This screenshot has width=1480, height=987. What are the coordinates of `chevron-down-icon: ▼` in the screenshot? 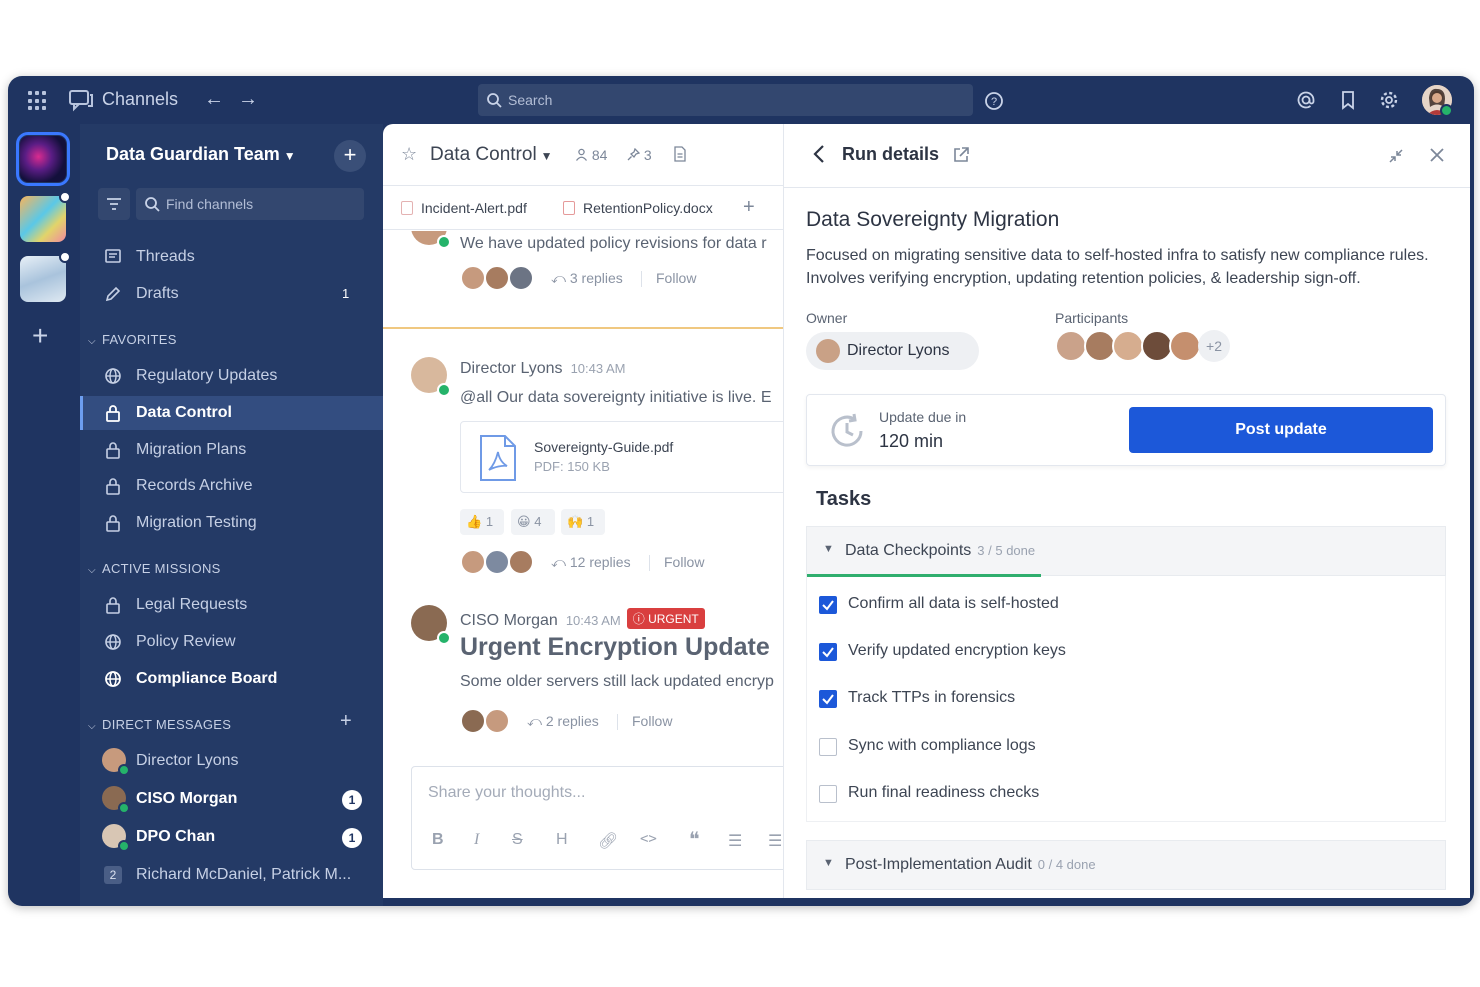 It's located at (546, 156).